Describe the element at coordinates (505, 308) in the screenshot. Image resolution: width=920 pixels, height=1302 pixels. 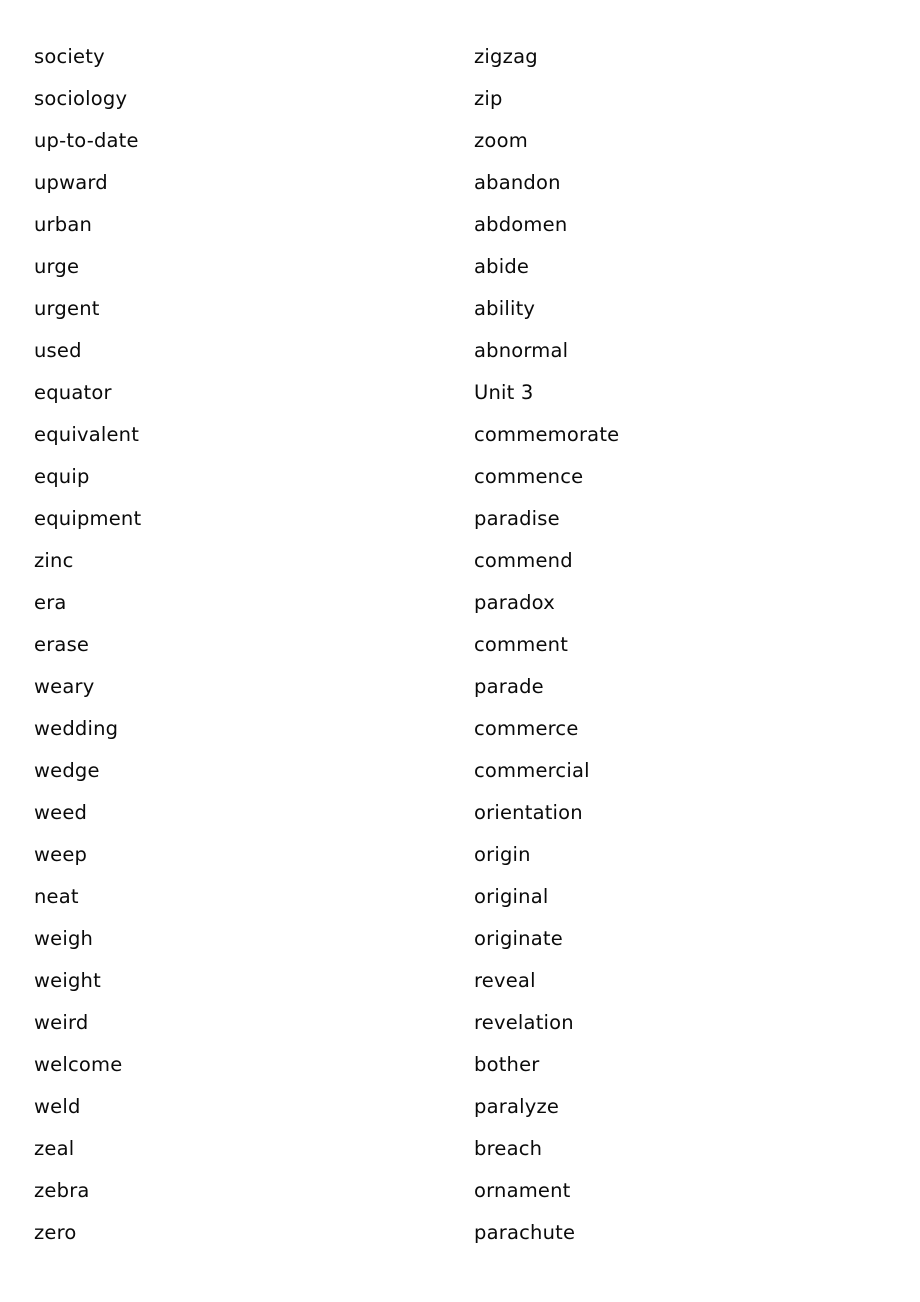
I see `vocabulary-word: ability` at that location.